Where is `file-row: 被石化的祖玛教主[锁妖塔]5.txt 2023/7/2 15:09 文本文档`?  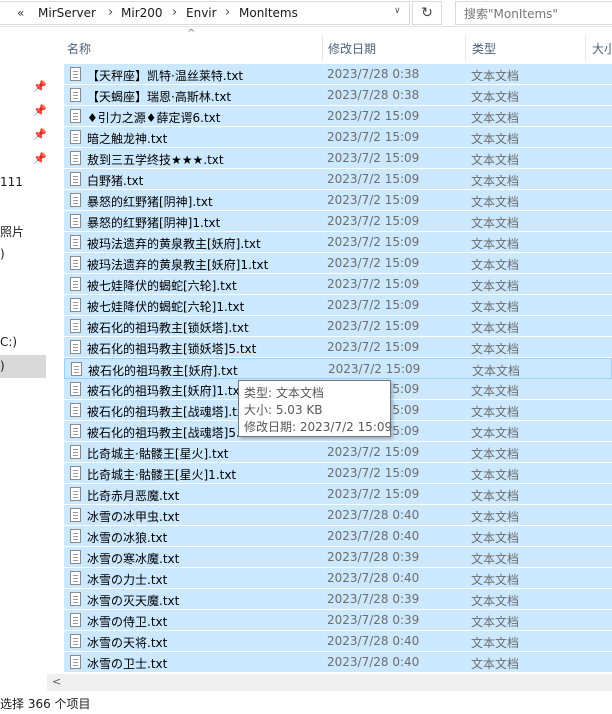 file-row: 被石化的祖玛教主[锁妖塔]5.txt 2023/7/2 15:09 文本文档 is located at coordinates (338, 347).